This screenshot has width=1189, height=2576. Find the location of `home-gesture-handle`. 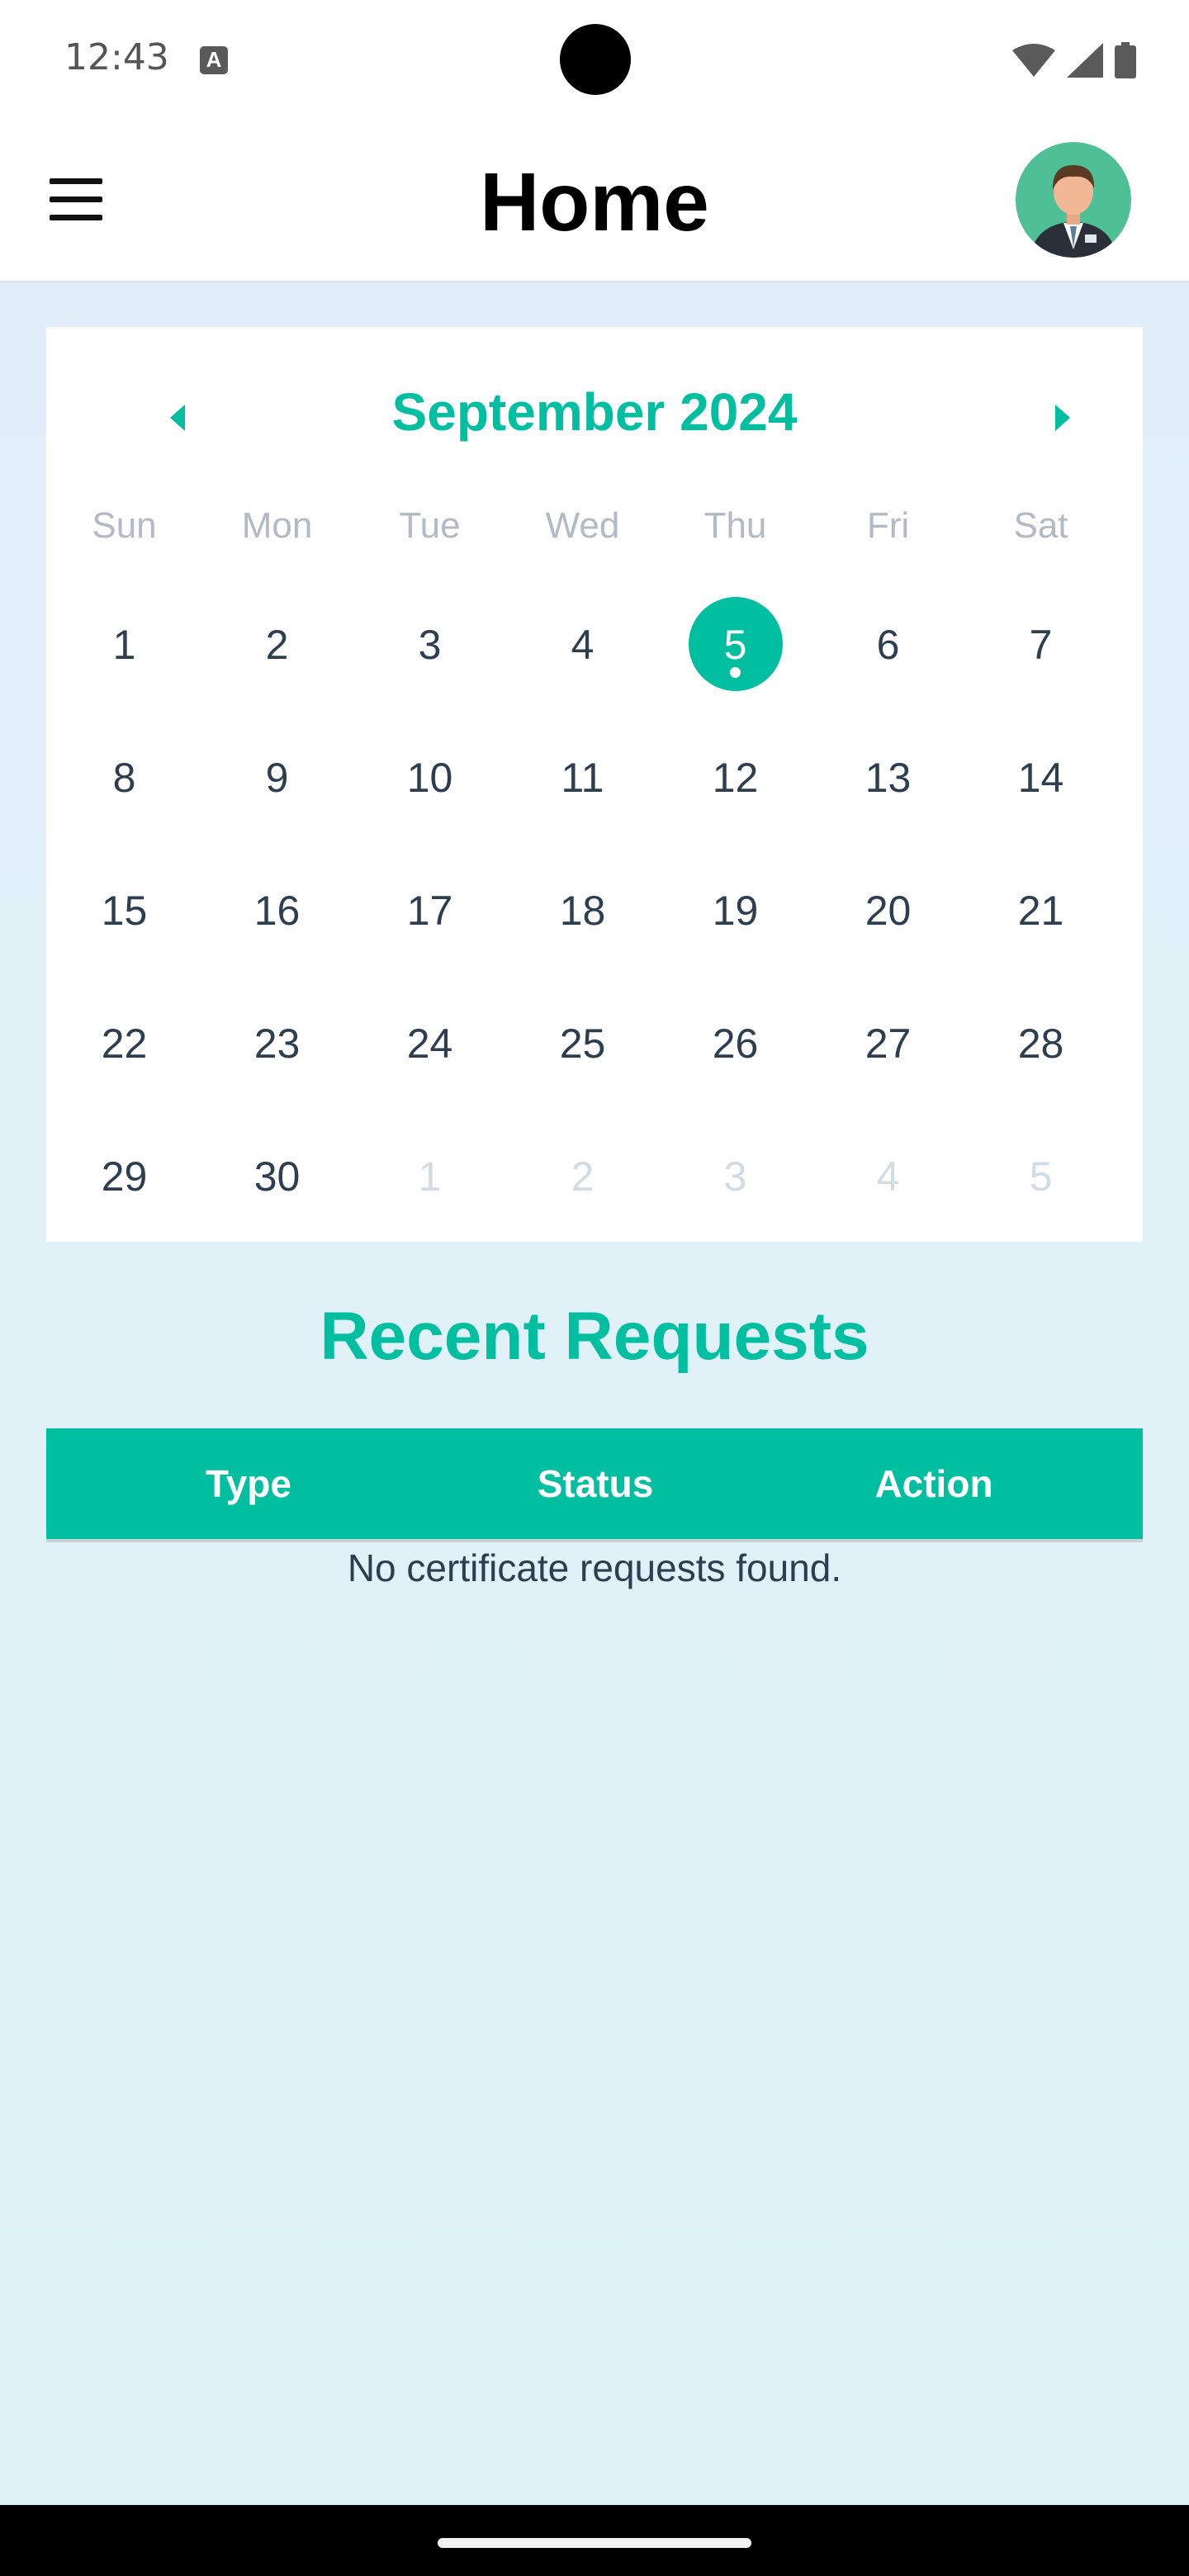

home-gesture-handle is located at coordinates (594, 2543).